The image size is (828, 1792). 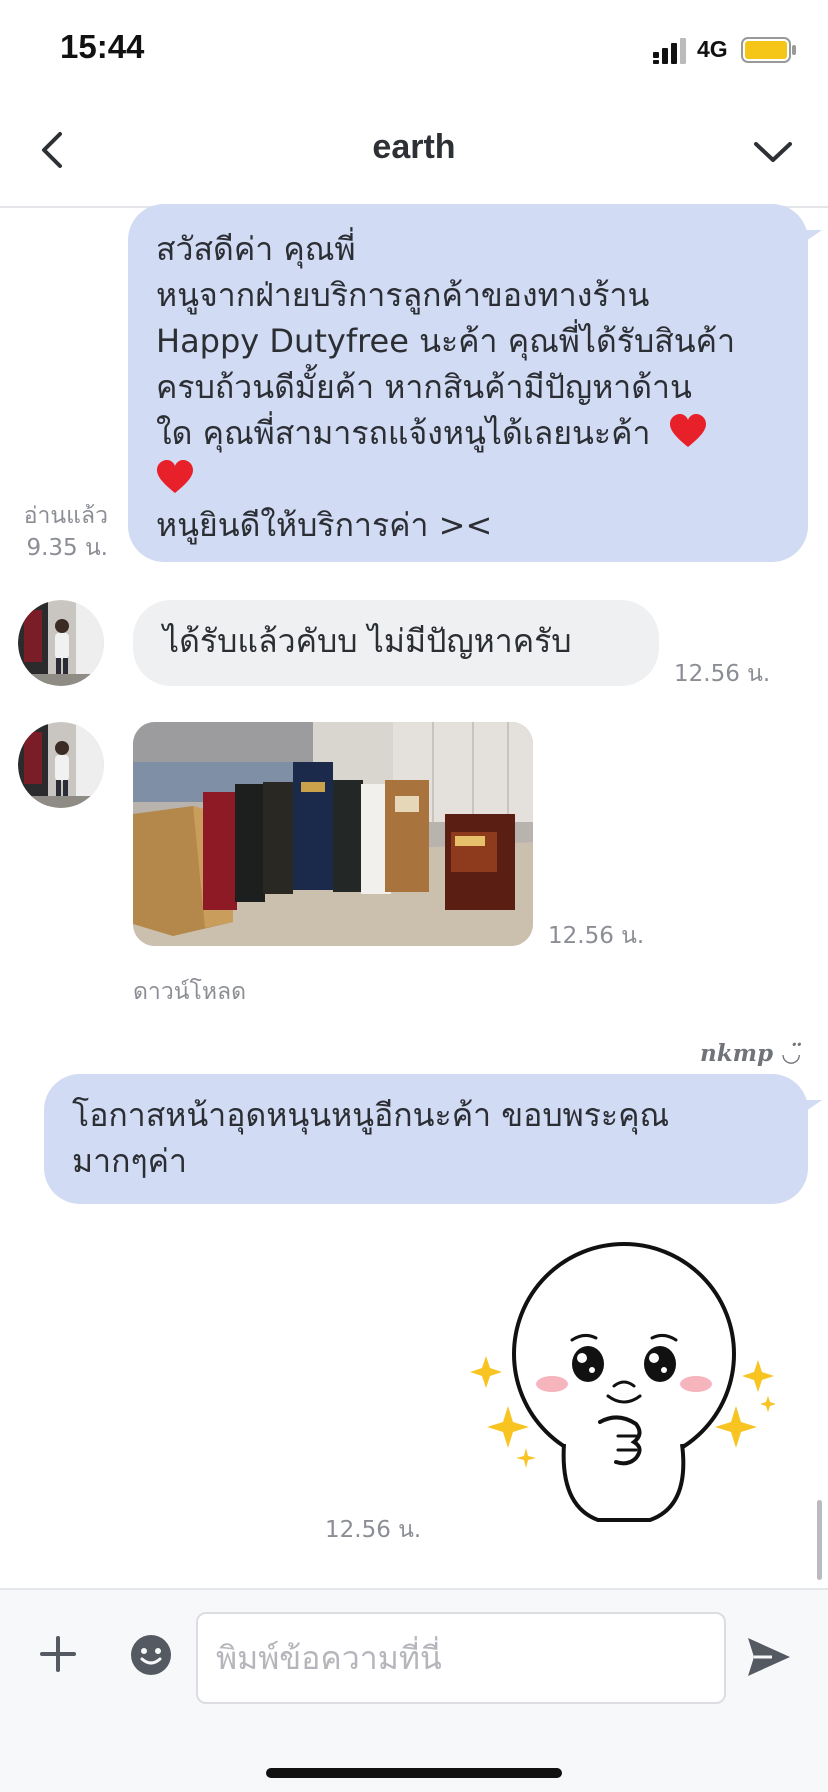 I want to click on message-time: 9.35 น., so click(x=67, y=548).